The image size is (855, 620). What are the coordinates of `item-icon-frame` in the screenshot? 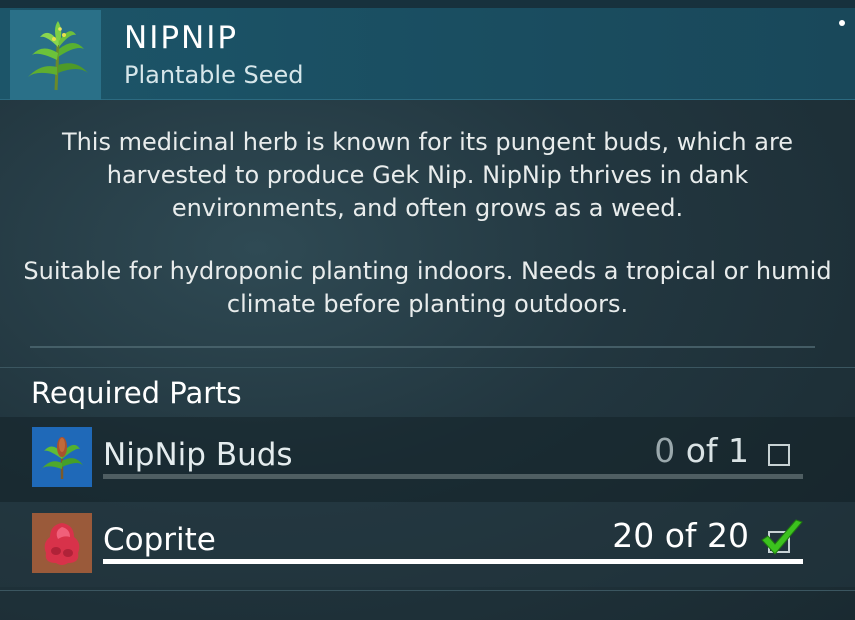 It's located at (55, 55).